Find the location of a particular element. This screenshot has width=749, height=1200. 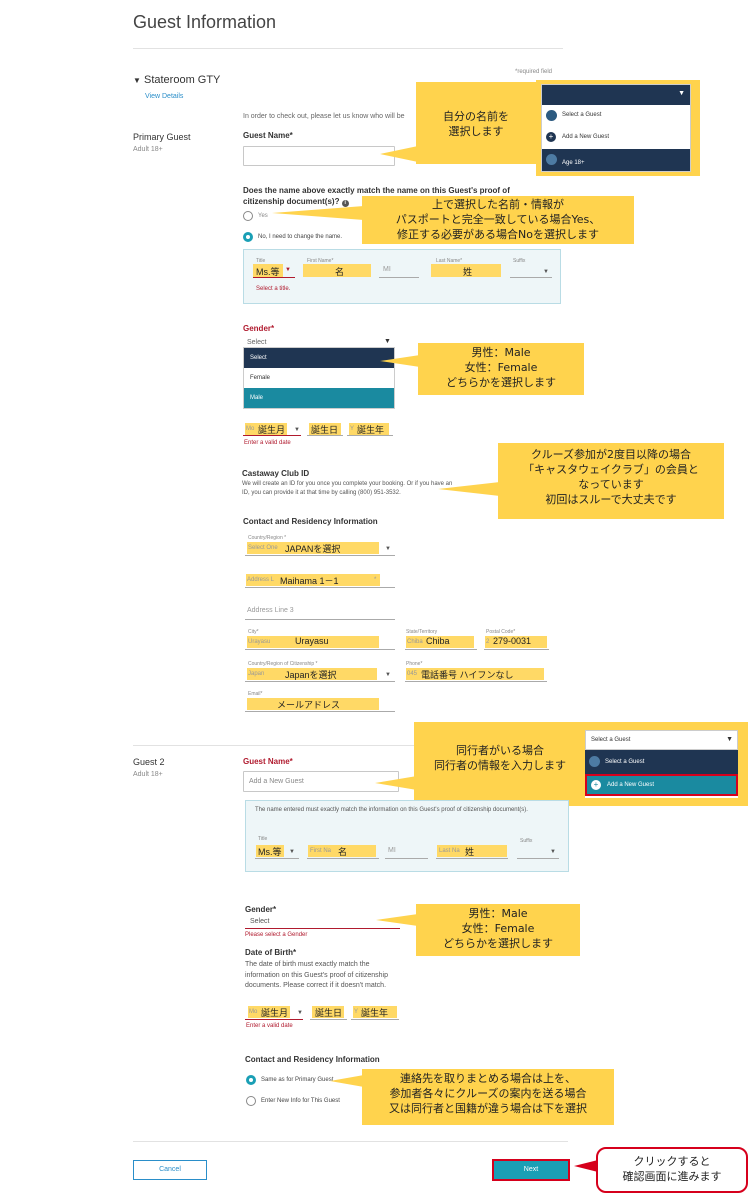

guest2-suffix-select is located at coordinates (538, 858).